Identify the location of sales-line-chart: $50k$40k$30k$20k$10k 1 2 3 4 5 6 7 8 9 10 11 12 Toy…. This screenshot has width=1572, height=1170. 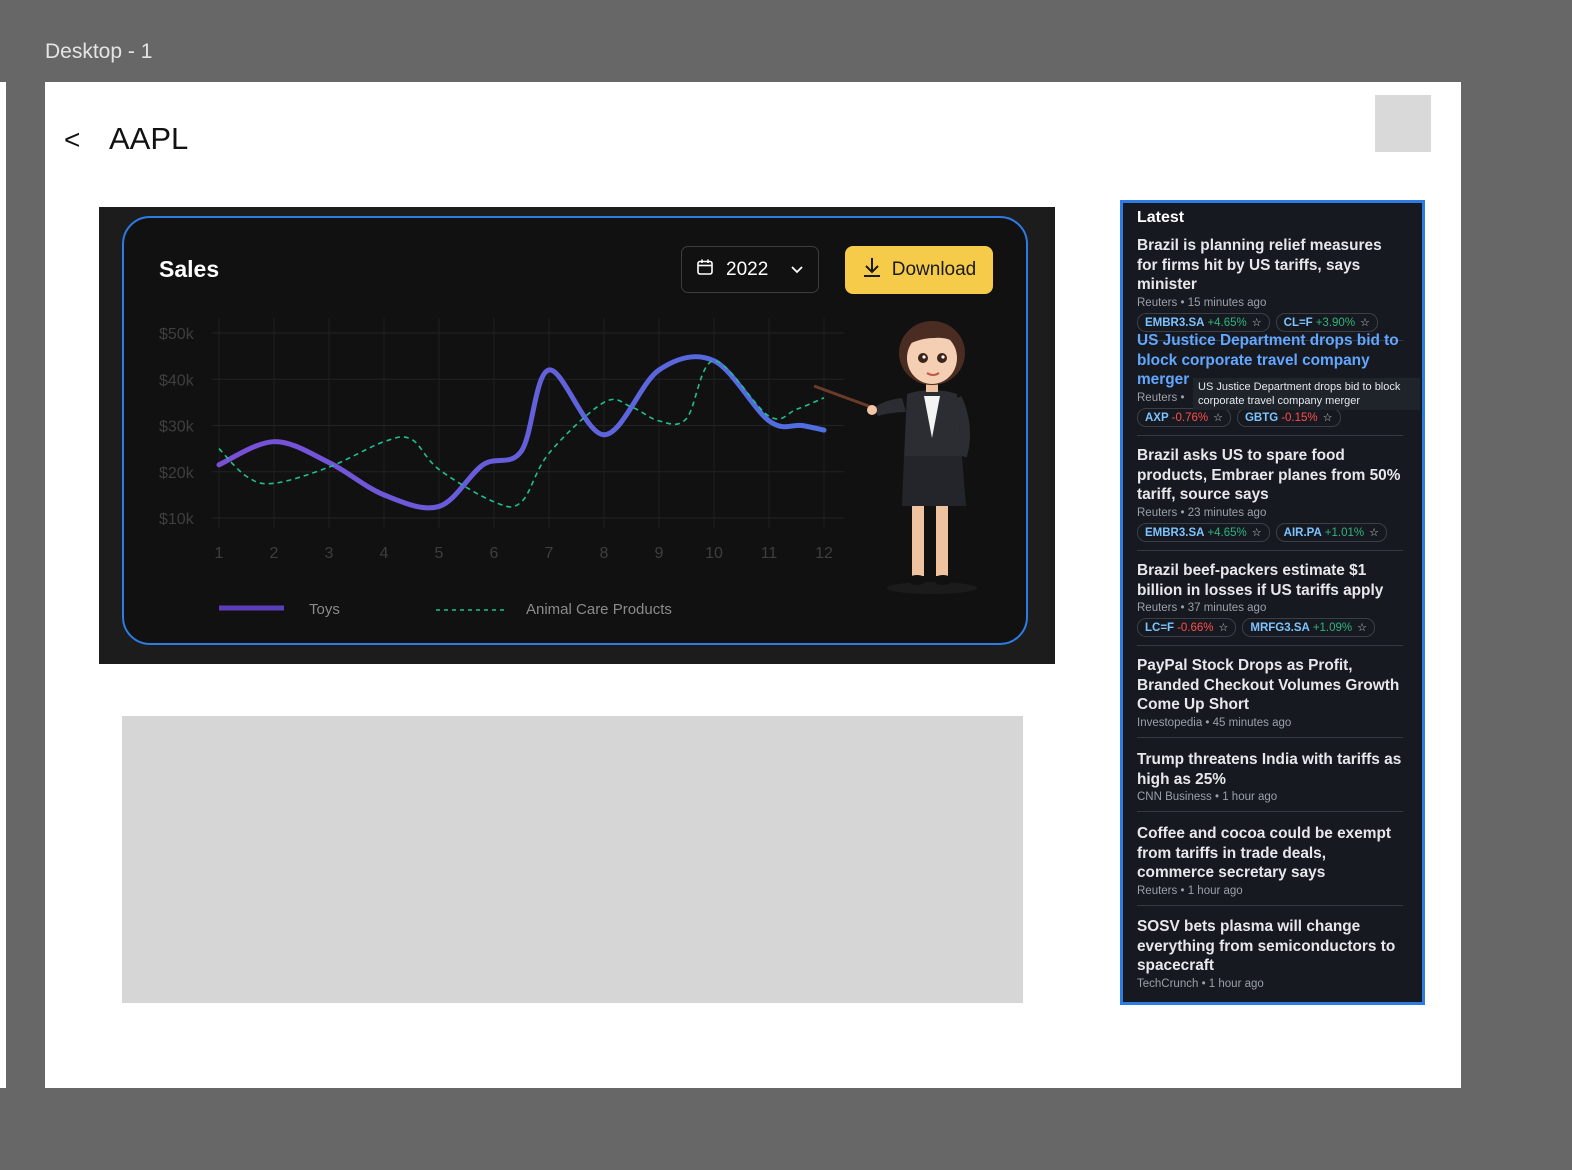
(568, 468).